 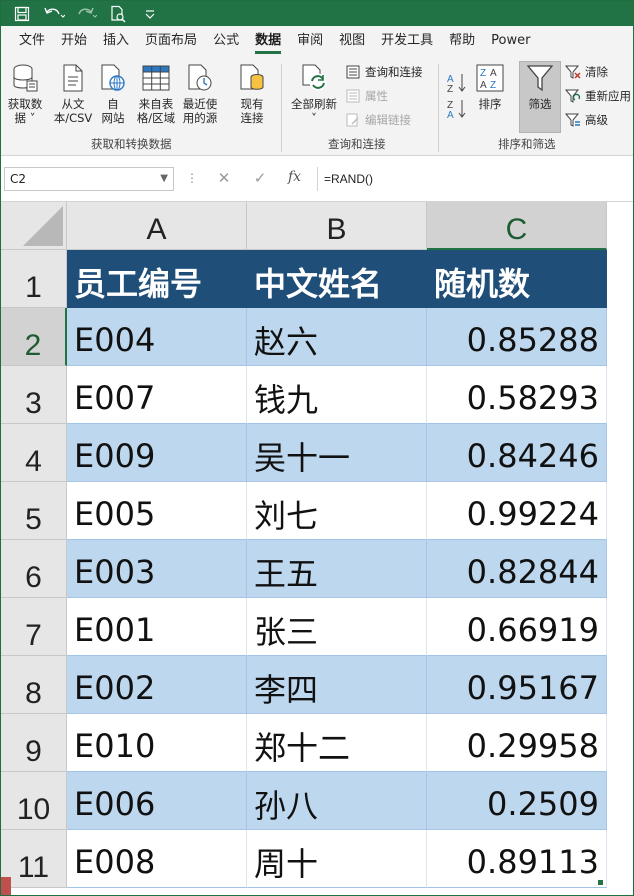 I want to click on queries-connections-icon, so click(x=353, y=72).